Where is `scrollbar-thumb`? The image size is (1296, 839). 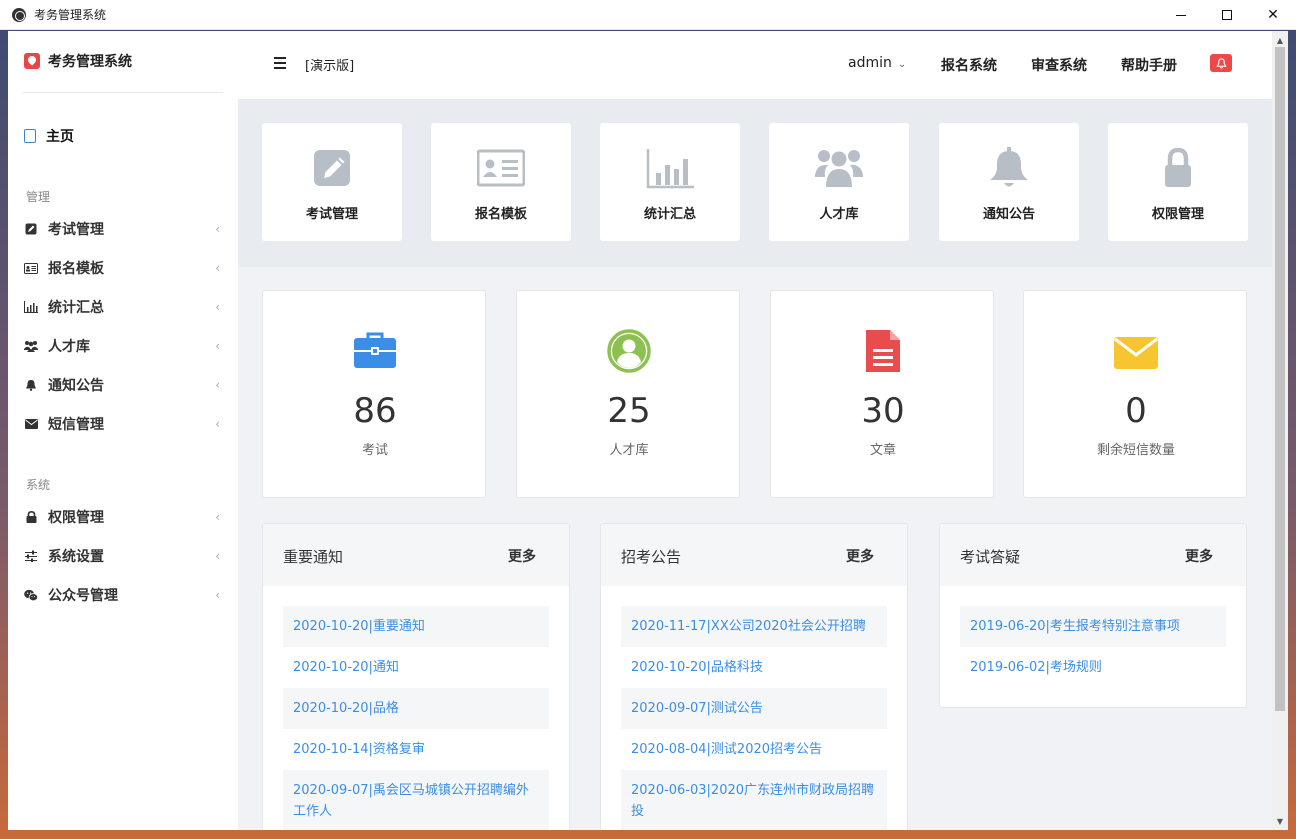 scrollbar-thumb is located at coordinates (1280, 379).